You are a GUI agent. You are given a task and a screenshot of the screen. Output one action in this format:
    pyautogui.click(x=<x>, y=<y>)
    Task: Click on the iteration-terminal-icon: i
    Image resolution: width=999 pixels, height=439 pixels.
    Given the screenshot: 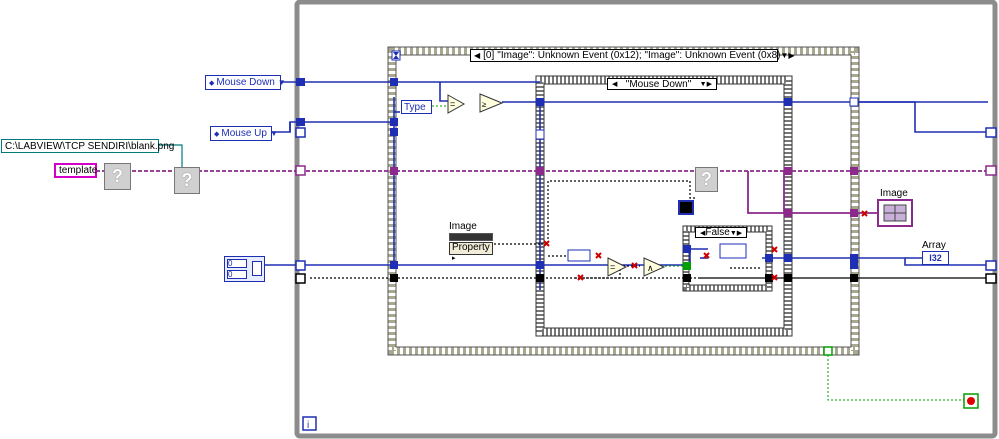 What is the action you would take?
    pyautogui.click(x=309, y=423)
    